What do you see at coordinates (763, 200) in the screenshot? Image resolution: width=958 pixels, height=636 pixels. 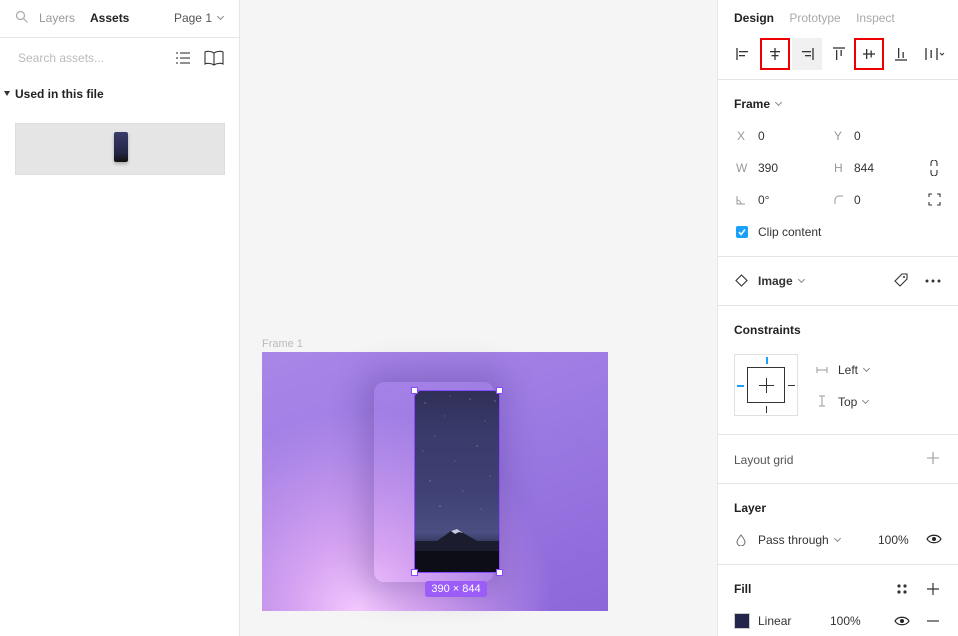 I see `rotation-input: 0°` at bounding box center [763, 200].